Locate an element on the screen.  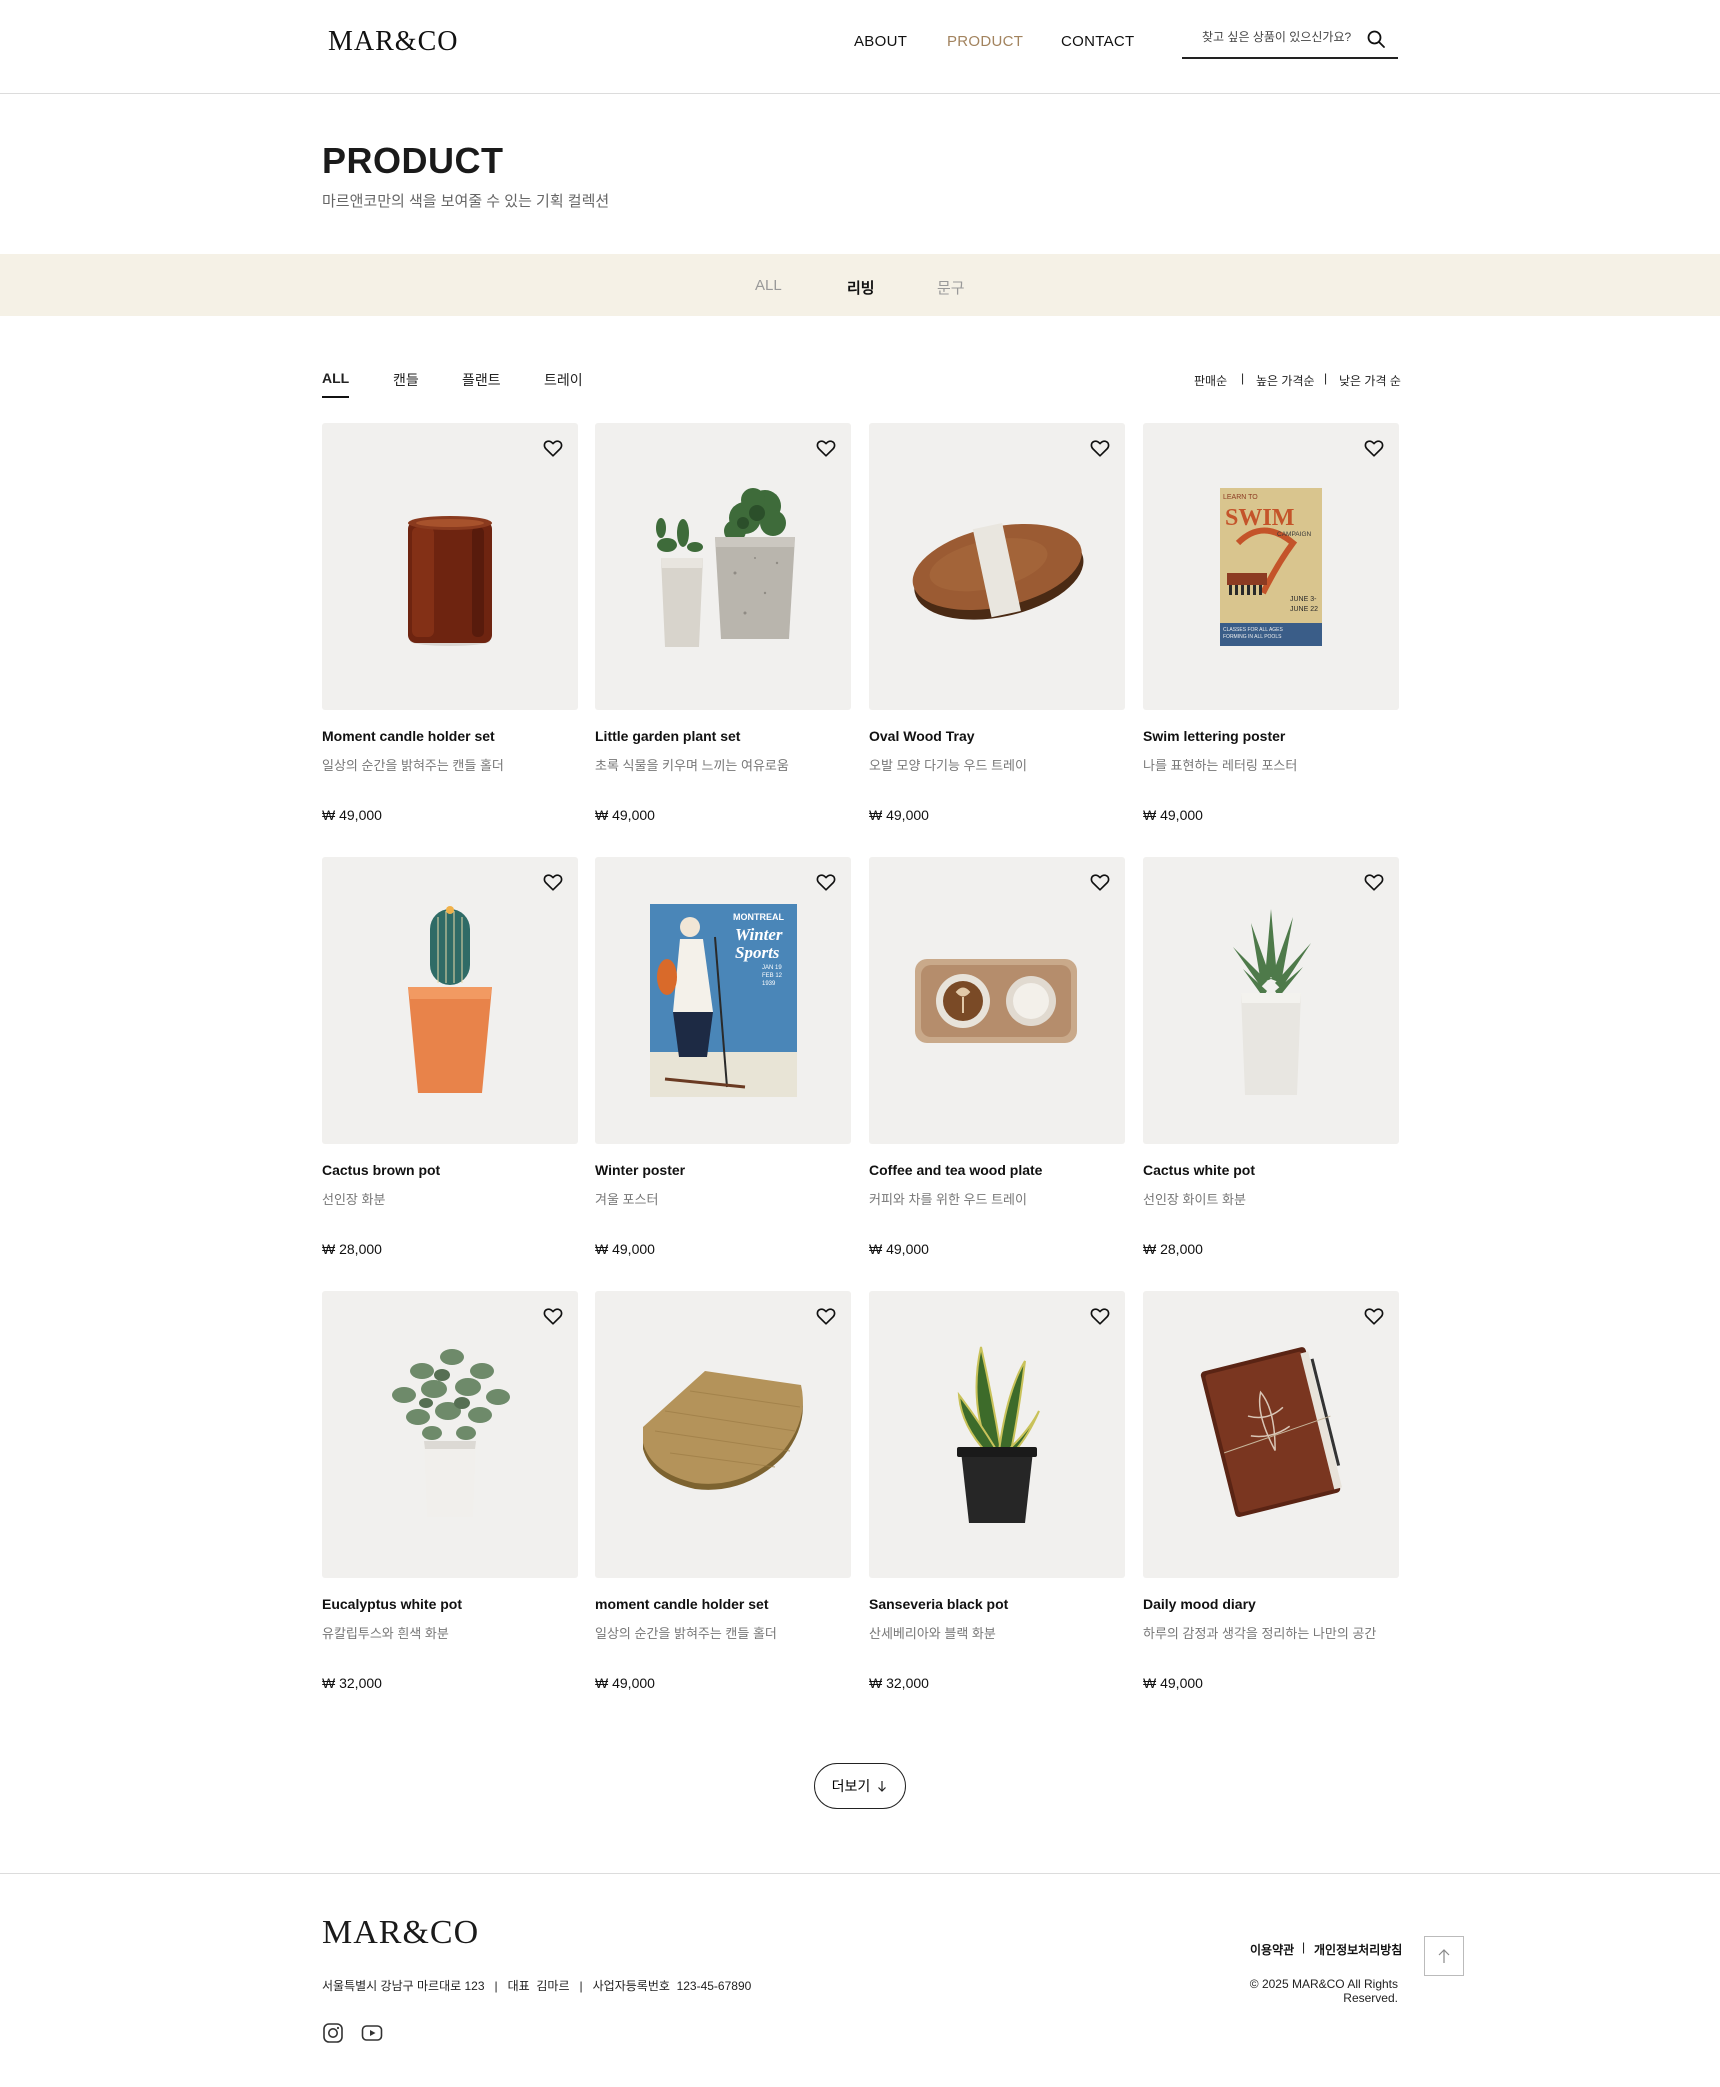
site-logo: MAR&CO is located at coordinates (393, 42).